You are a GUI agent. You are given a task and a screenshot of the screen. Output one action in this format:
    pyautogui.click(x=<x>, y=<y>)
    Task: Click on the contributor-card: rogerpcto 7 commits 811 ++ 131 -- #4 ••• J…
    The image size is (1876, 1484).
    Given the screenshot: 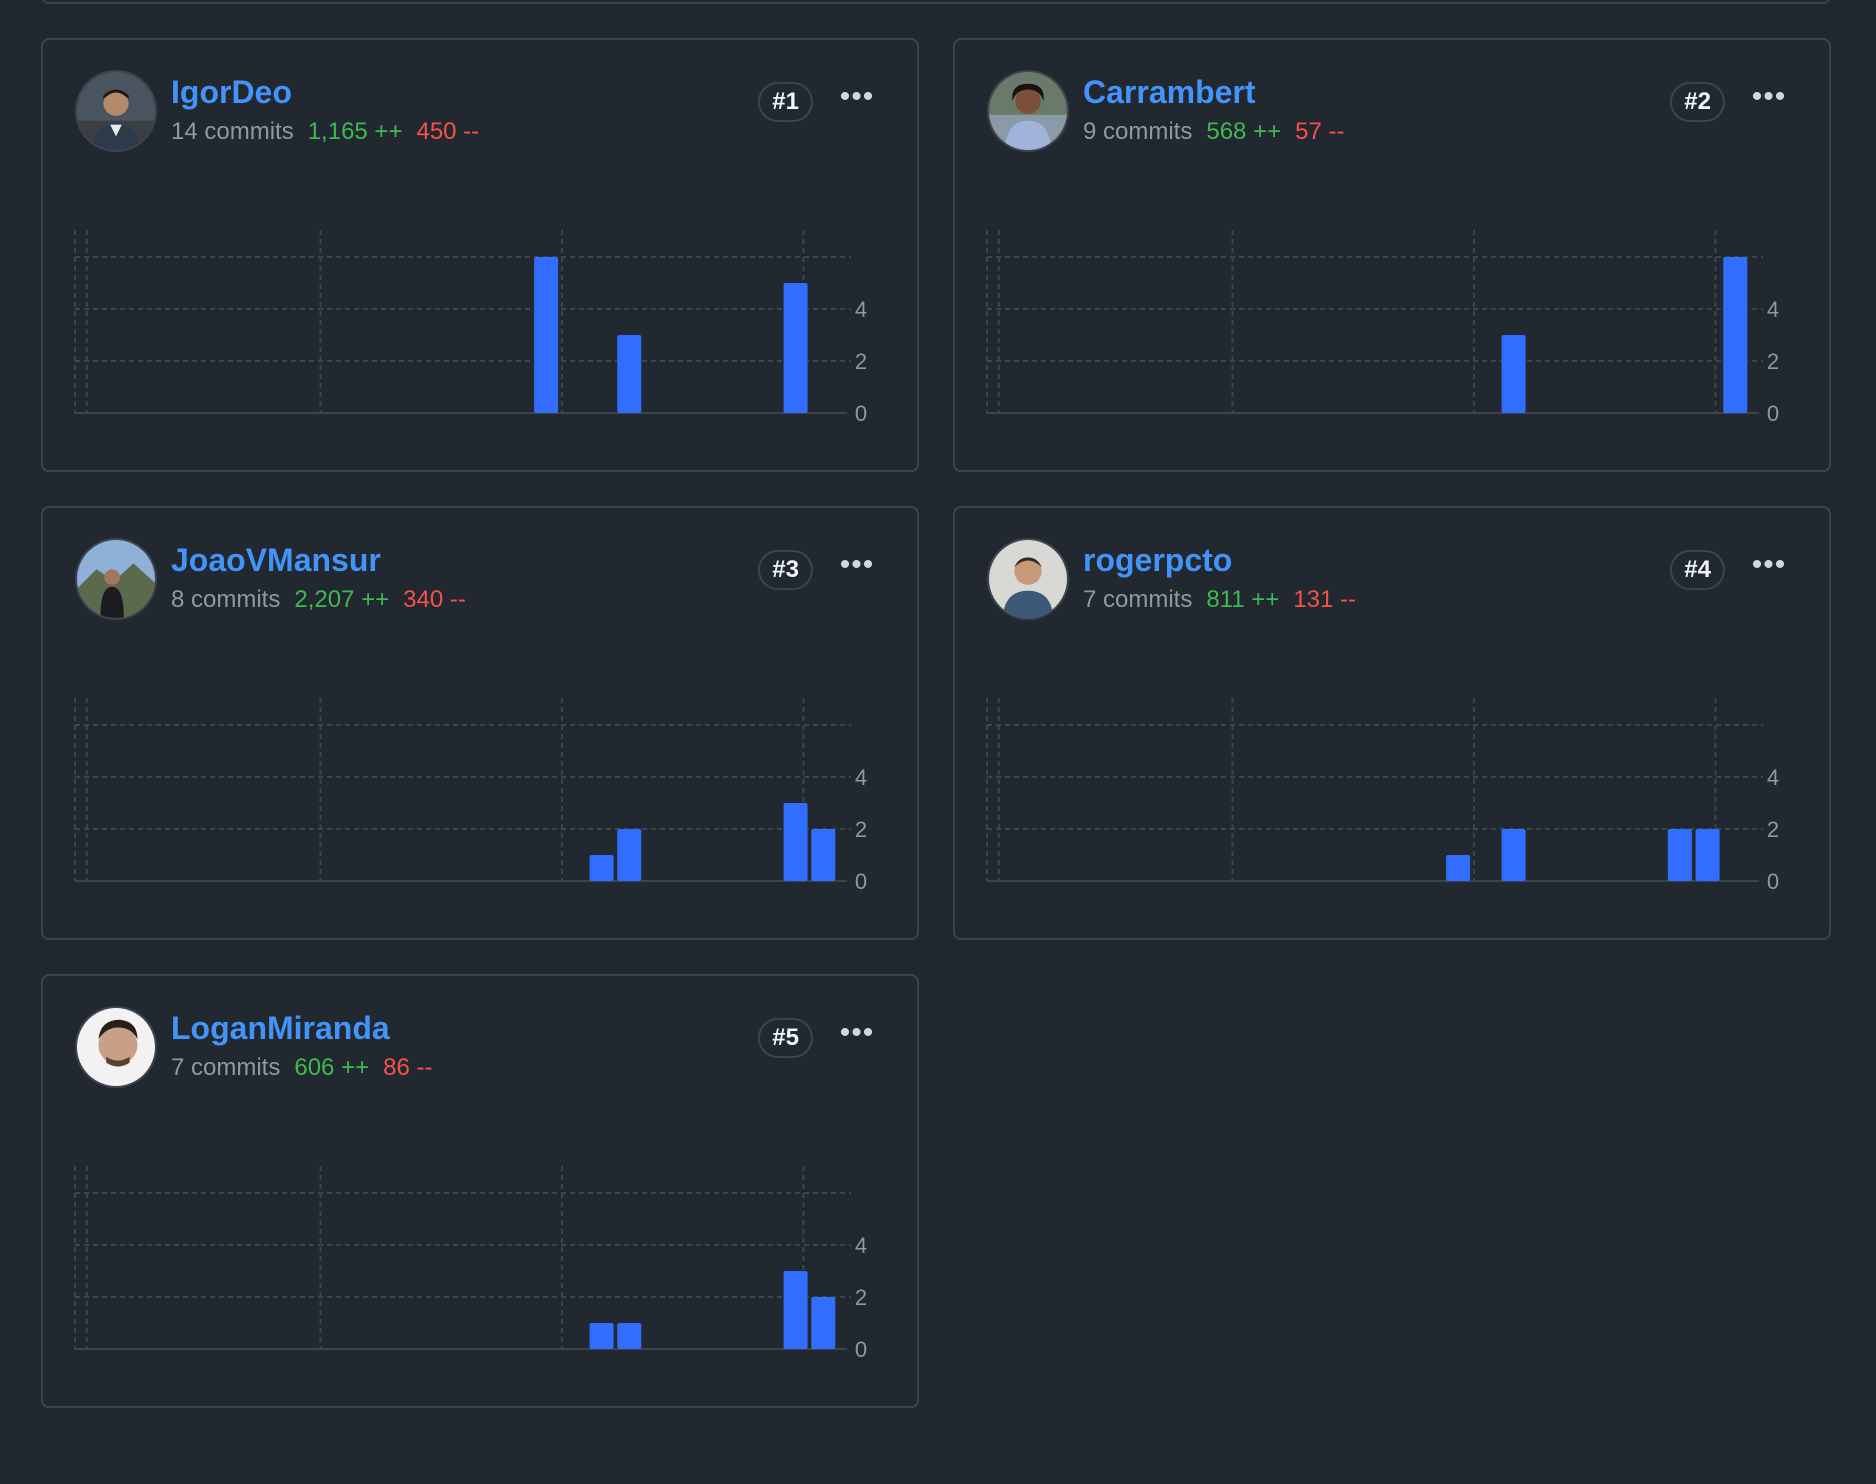 What is the action you would take?
    pyautogui.click(x=1392, y=723)
    